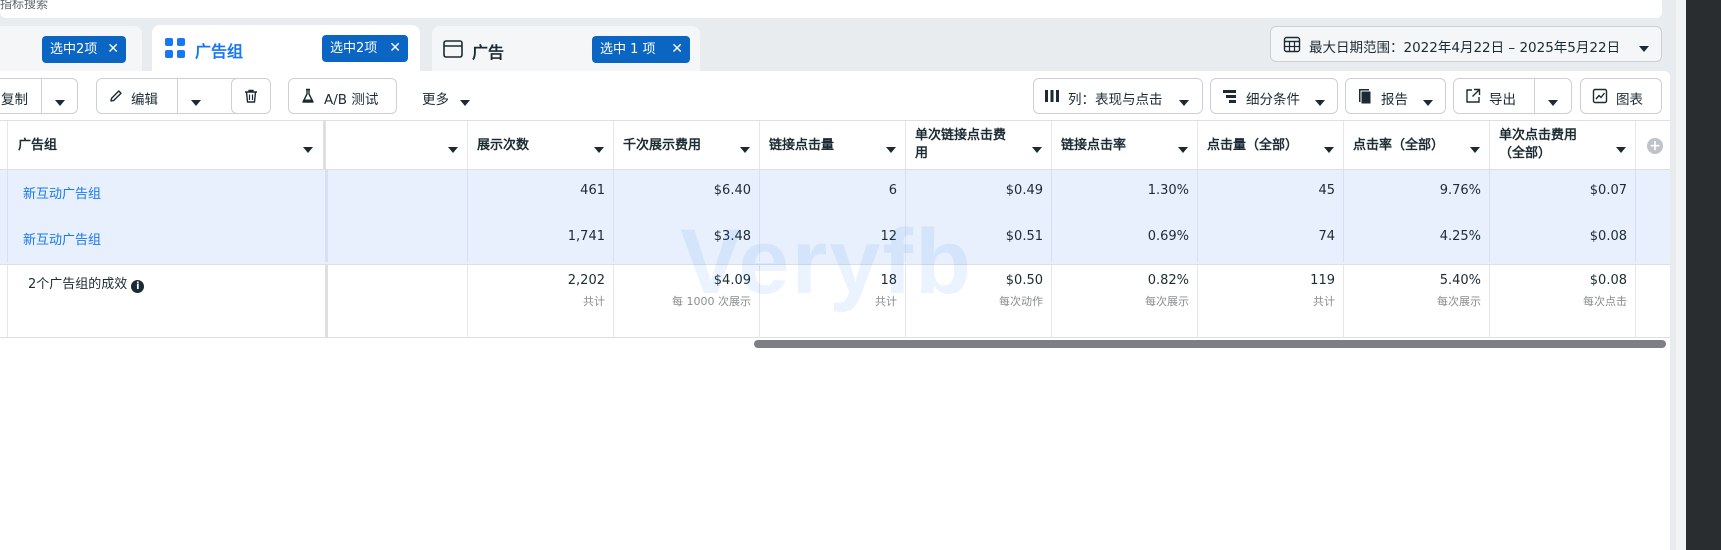  Describe the element at coordinates (170, 96) in the screenshot. I see `edit-button: 编辑` at that location.